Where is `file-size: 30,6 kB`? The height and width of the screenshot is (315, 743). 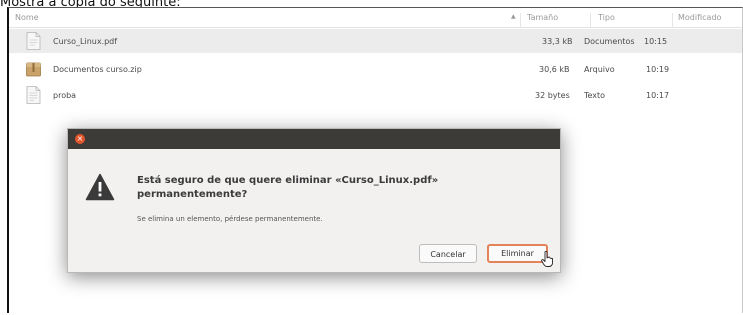
file-size: 30,6 kB is located at coordinates (554, 69).